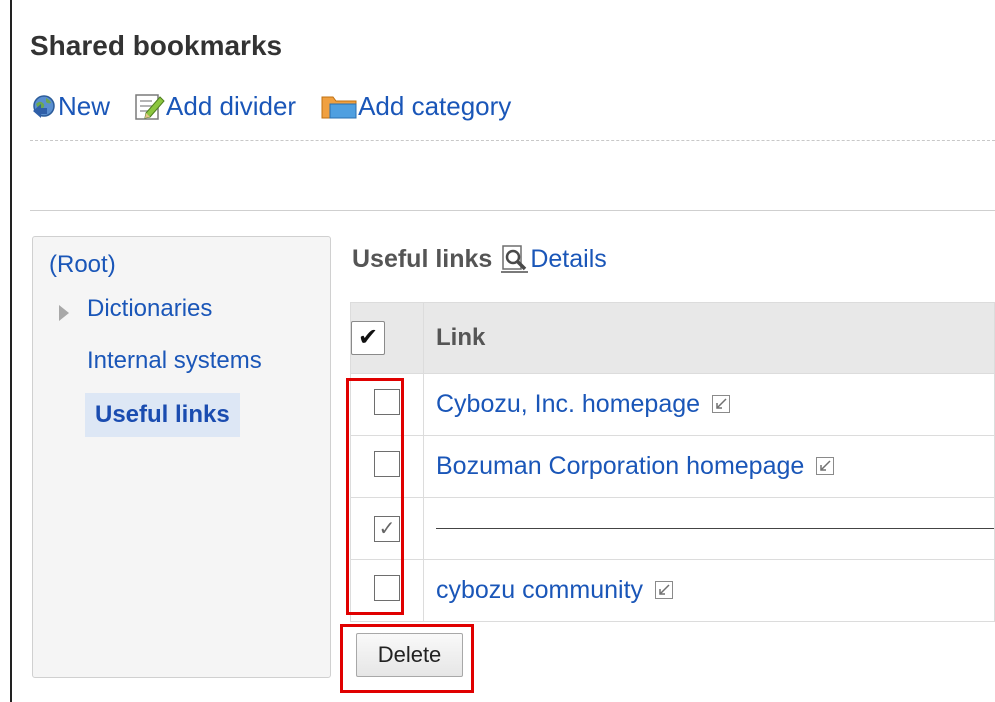 This screenshot has width=995, height=702. Describe the element at coordinates (515, 259) in the screenshot. I see `magnifier-document-icon` at that location.